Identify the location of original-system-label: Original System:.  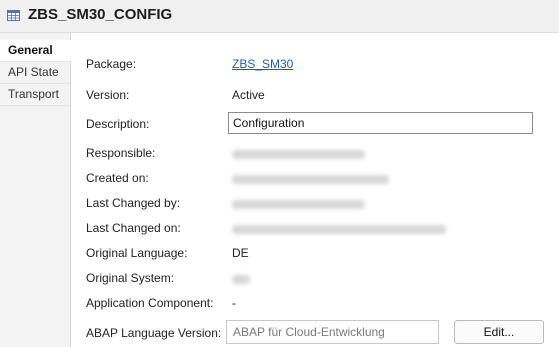
(130, 278).